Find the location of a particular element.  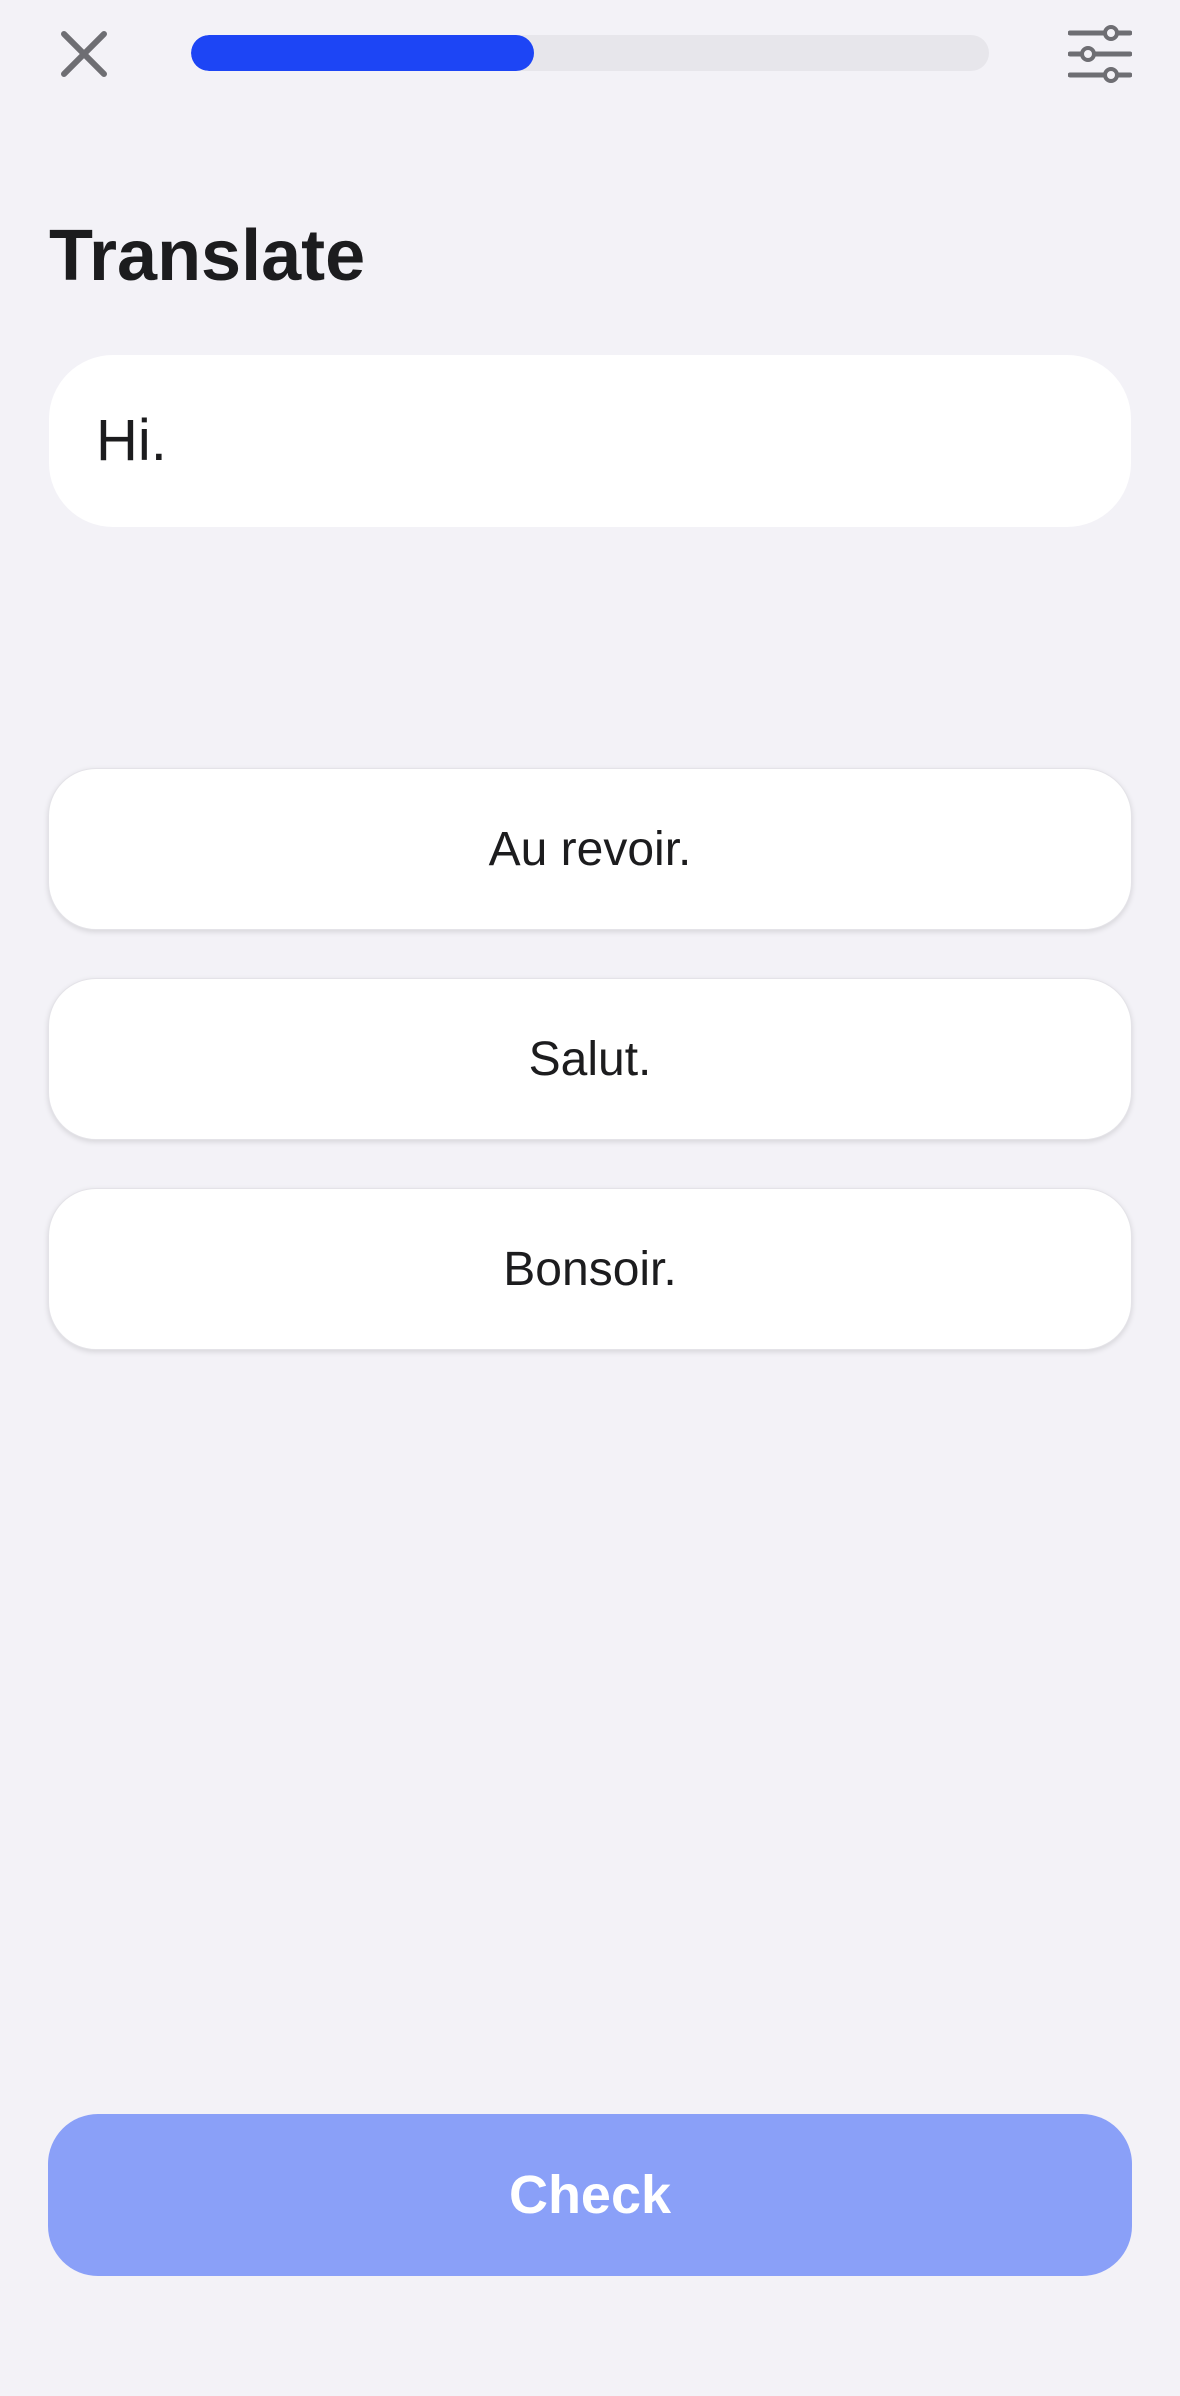

progress-bar is located at coordinates (590, 53).